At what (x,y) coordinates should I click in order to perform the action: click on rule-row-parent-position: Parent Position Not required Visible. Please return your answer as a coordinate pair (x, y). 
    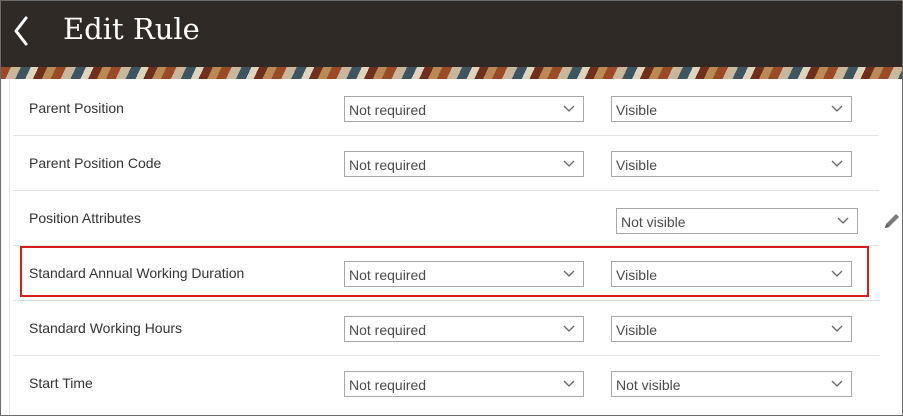
    Looking at the image, I should click on (446, 108).